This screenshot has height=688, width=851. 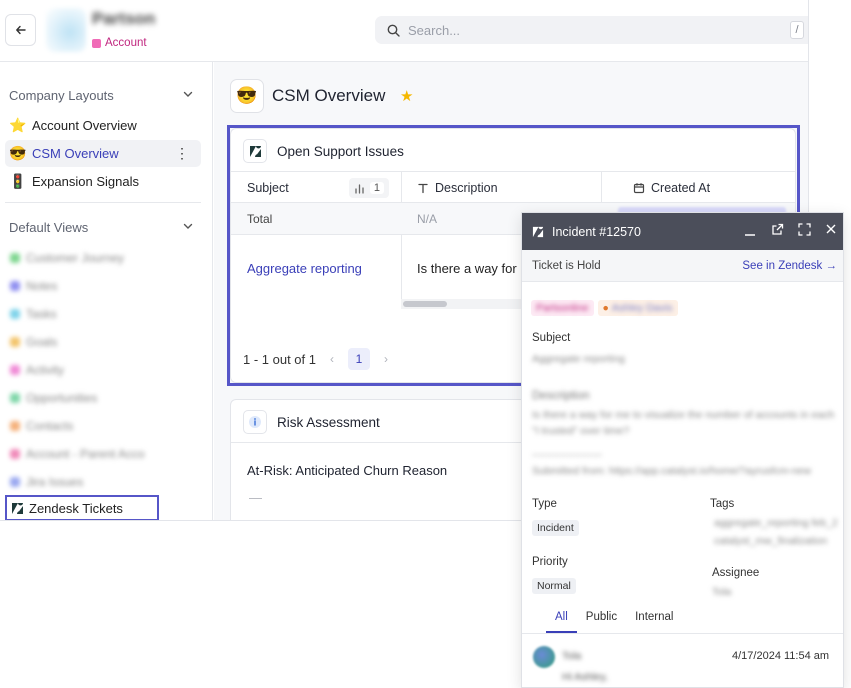 I want to click on sunglasses-emoji-icon: 😎, so click(x=18, y=153).